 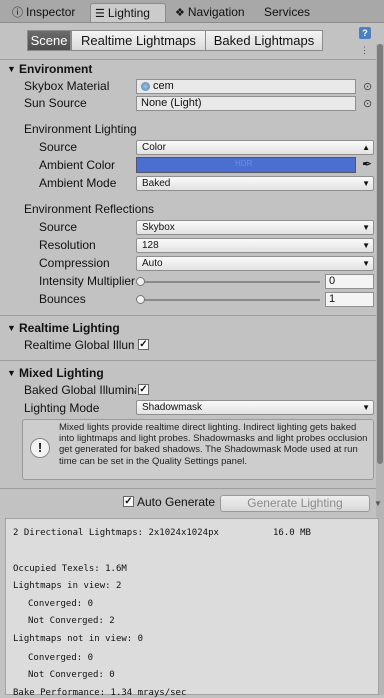 I want to click on mode-baked-lightmaps-button: Baked Lightmaps, so click(x=264, y=40).